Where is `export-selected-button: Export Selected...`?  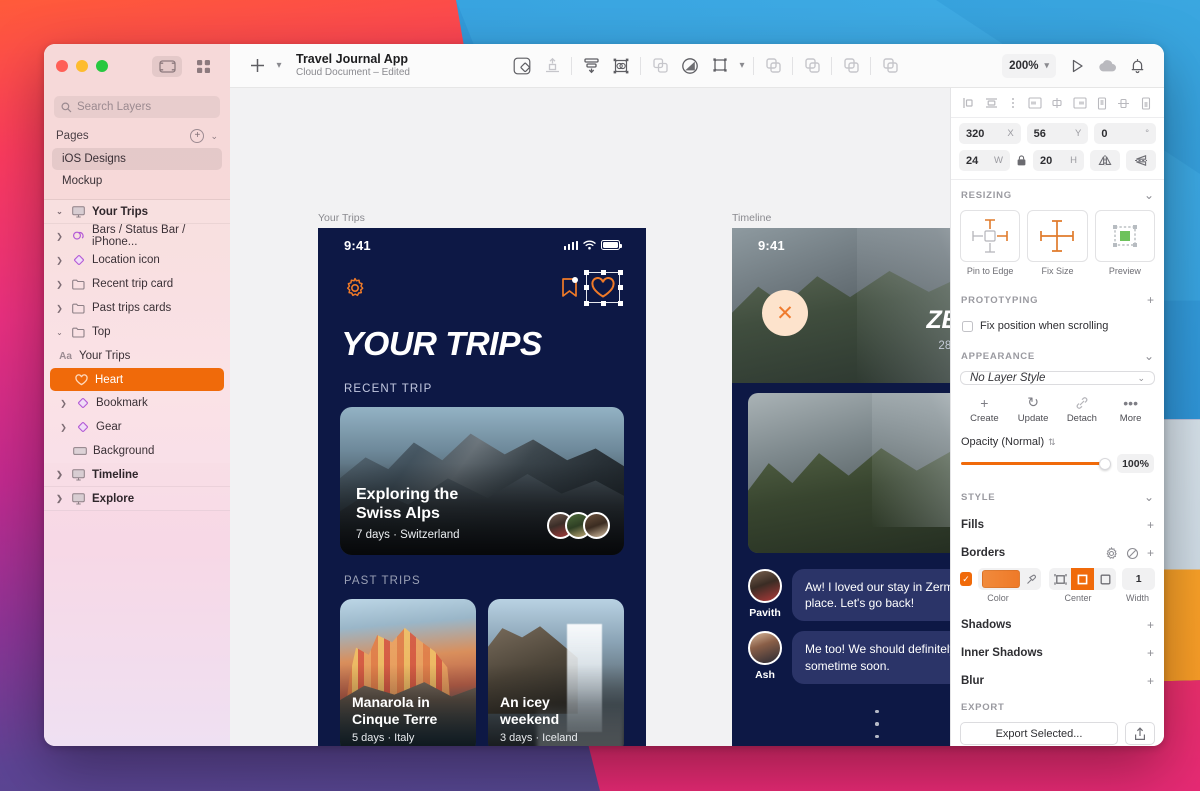
export-selected-button: Export Selected... is located at coordinates (1039, 733).